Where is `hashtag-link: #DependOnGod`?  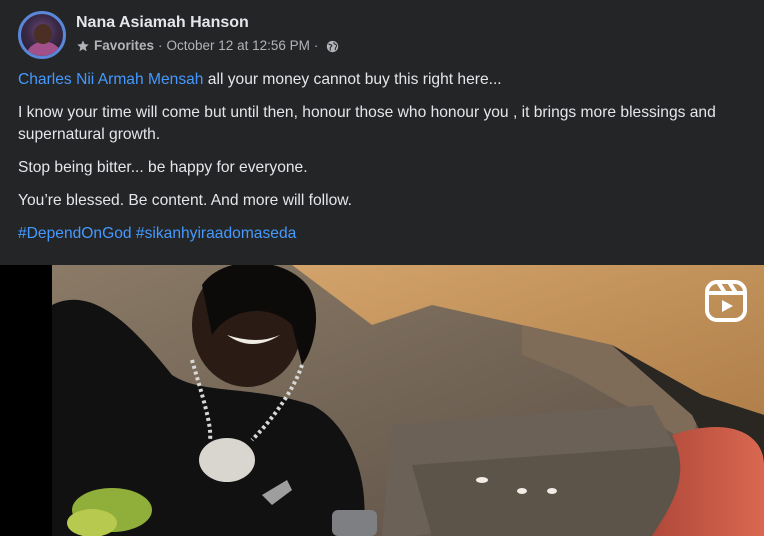 hashtag-link: #DependOnGod is located at coordinates (75, 233).